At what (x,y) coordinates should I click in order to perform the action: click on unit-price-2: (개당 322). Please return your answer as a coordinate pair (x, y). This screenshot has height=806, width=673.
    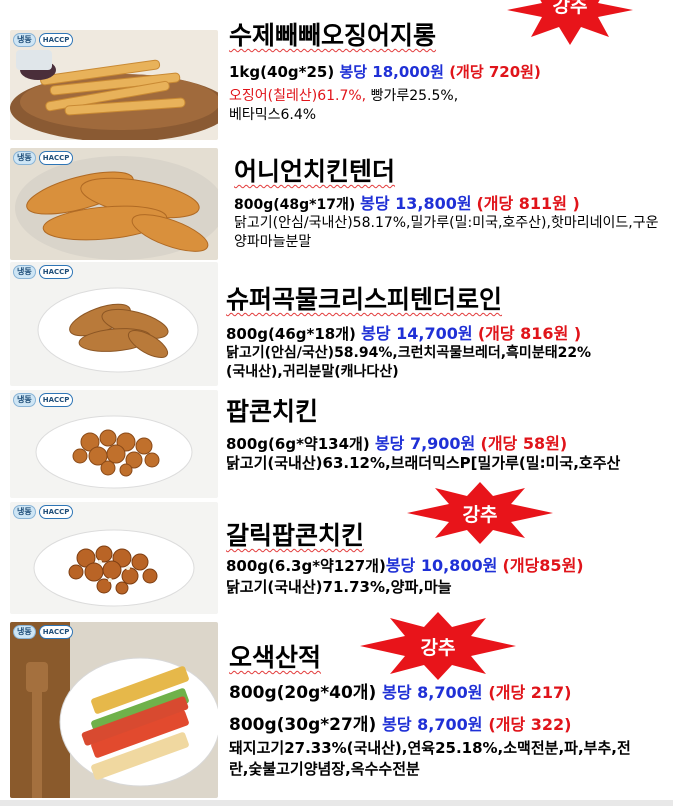
    Looking at the image, I should click on (530, 724).